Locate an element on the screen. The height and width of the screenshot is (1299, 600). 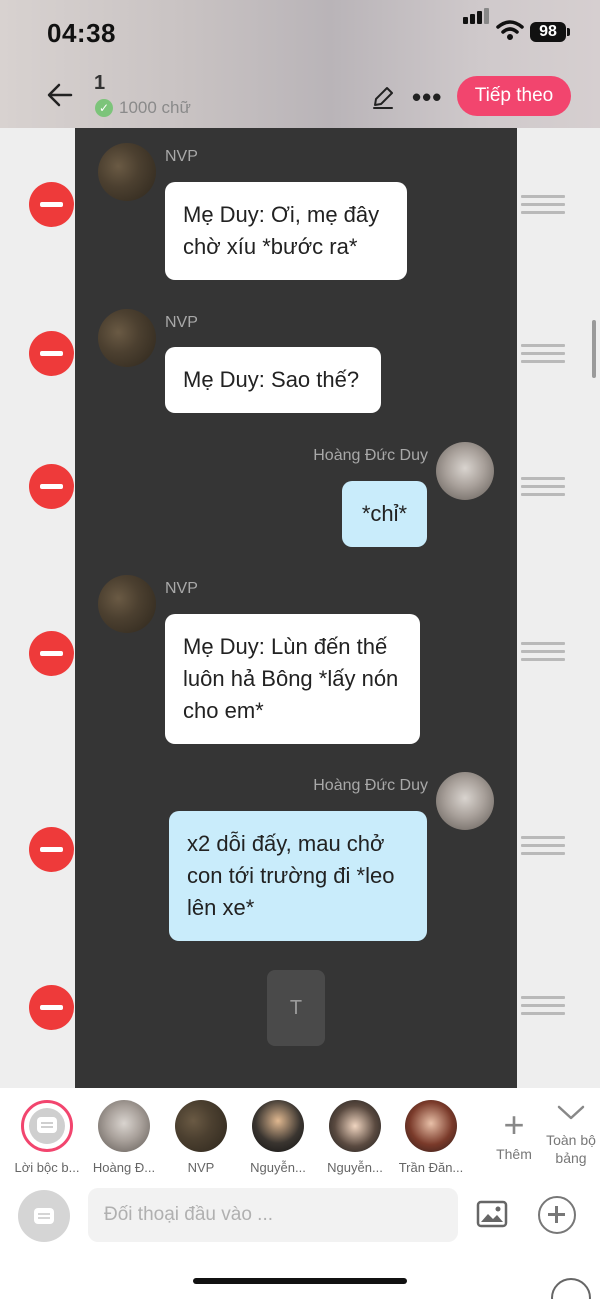
dialog-input is located at coordinates (273, 1215).